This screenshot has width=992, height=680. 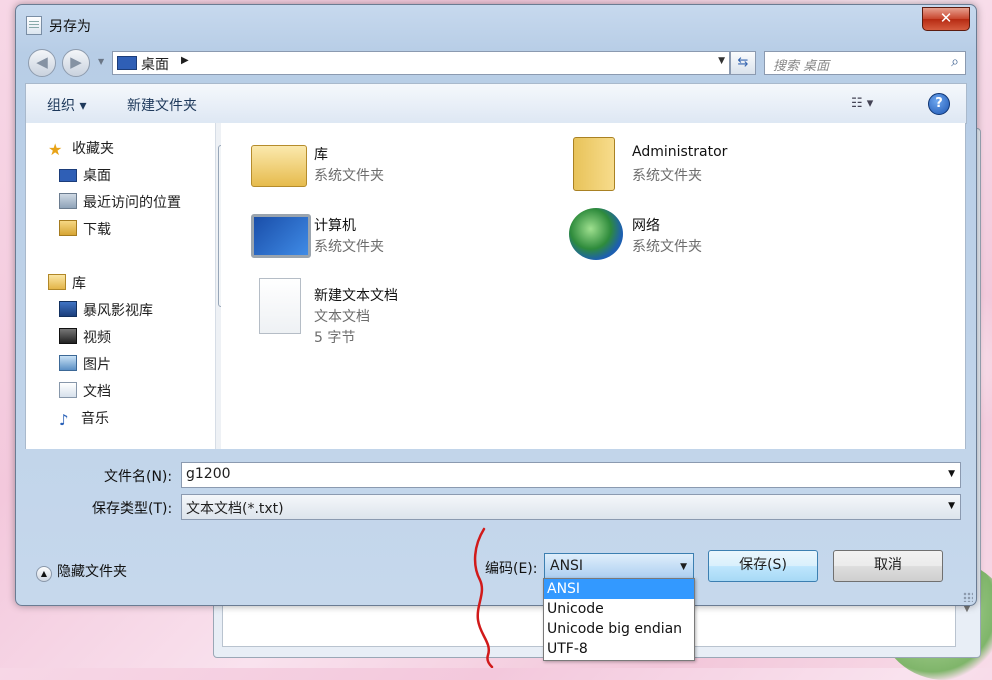 I want to click on user-folder-icon, so click(x=594, y=164).